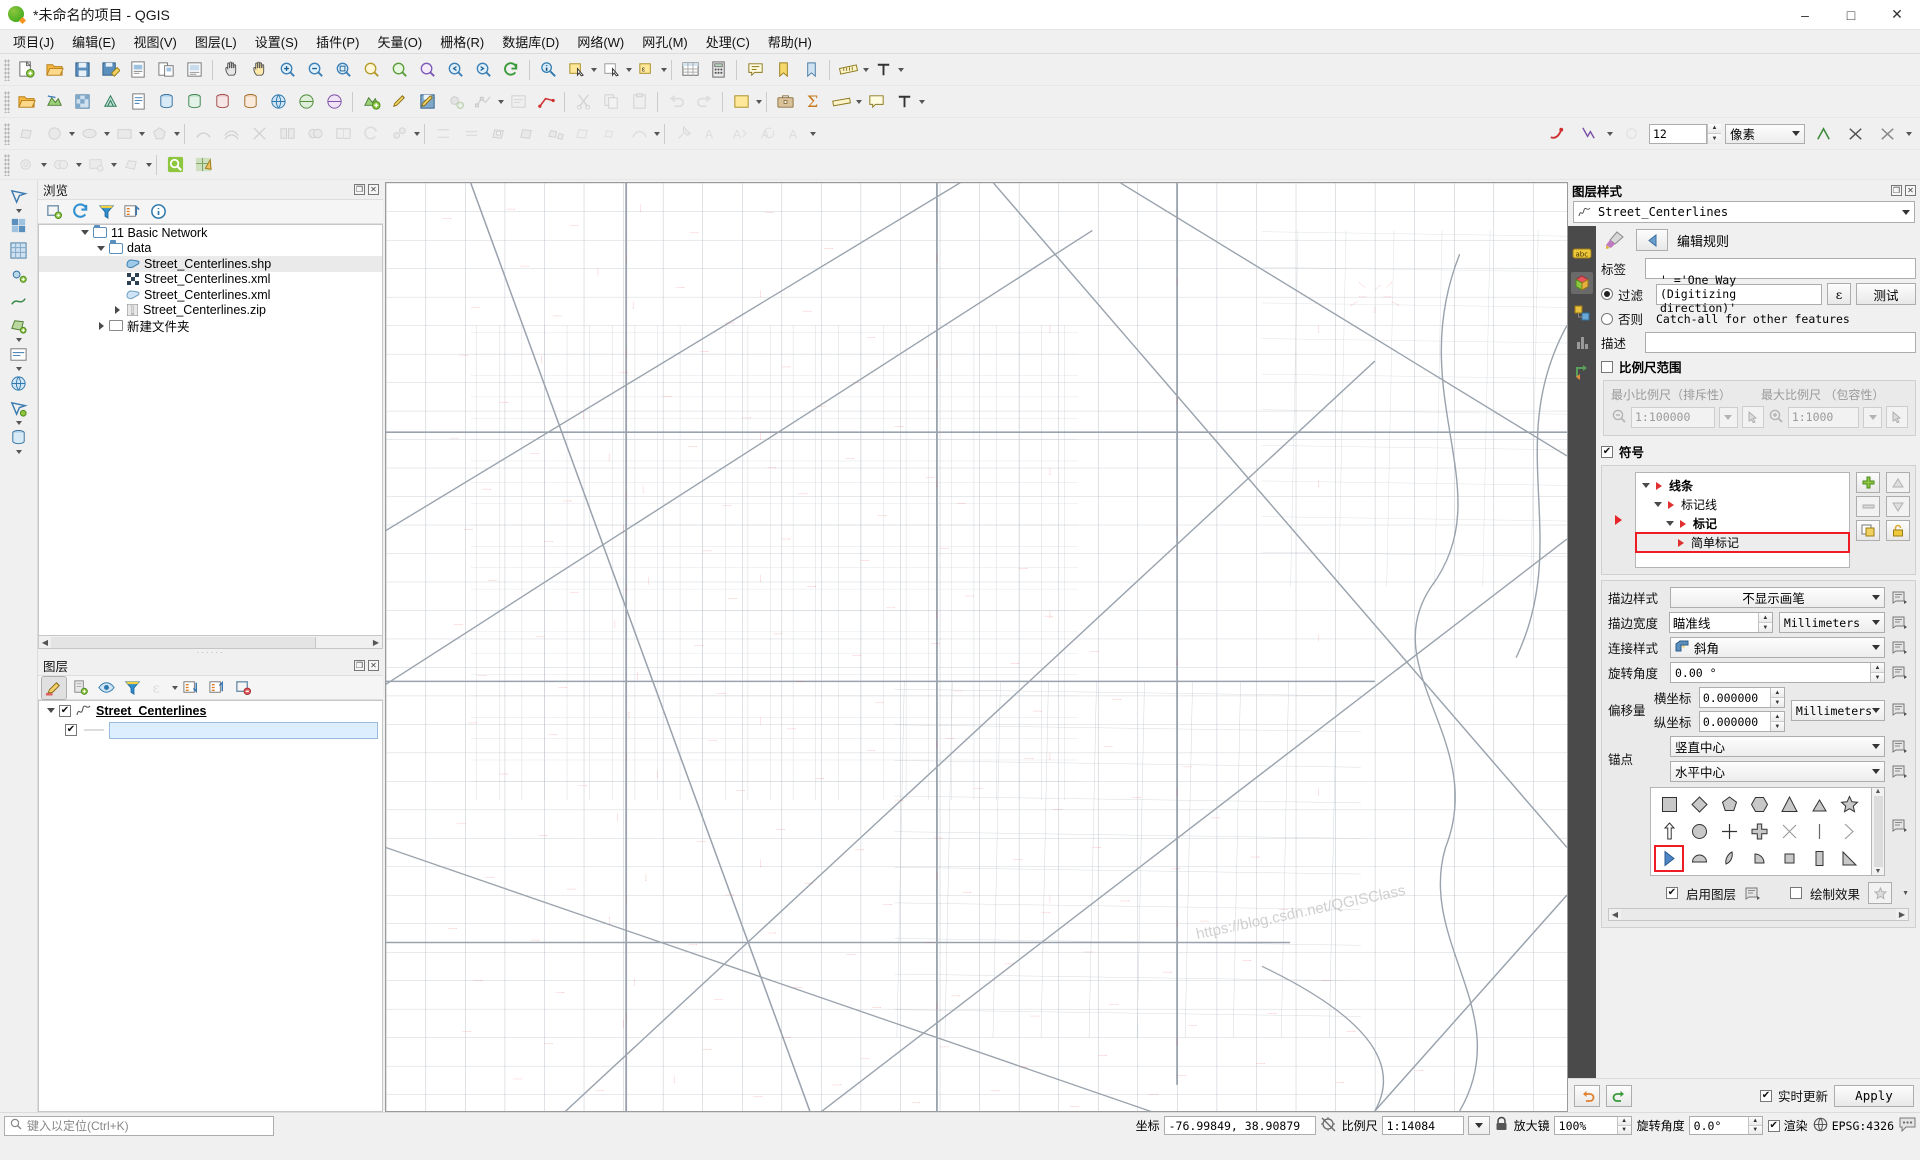  I want to click on menu-mesh: 网孔(M), so click(665, 41).